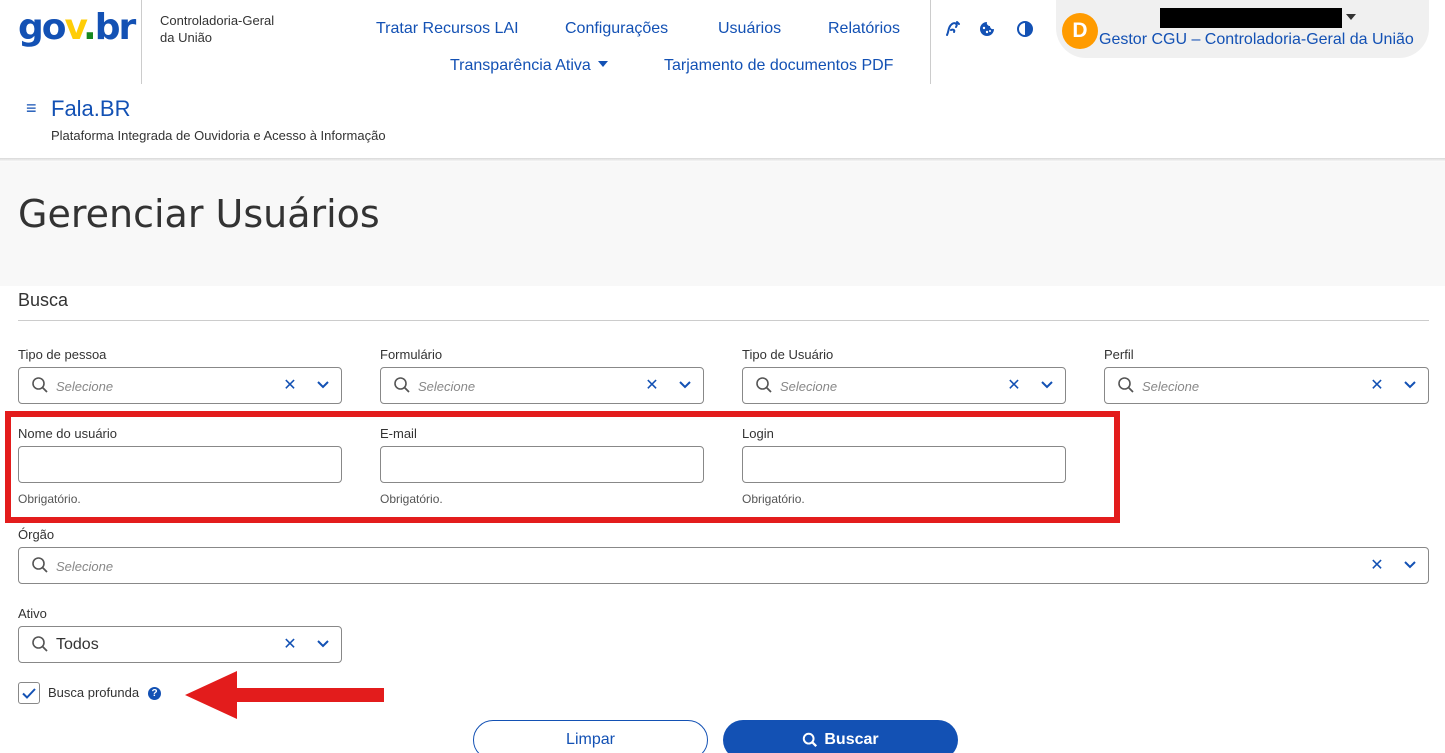  I want to click on system-title: Fala.BR, so click(90, 109).